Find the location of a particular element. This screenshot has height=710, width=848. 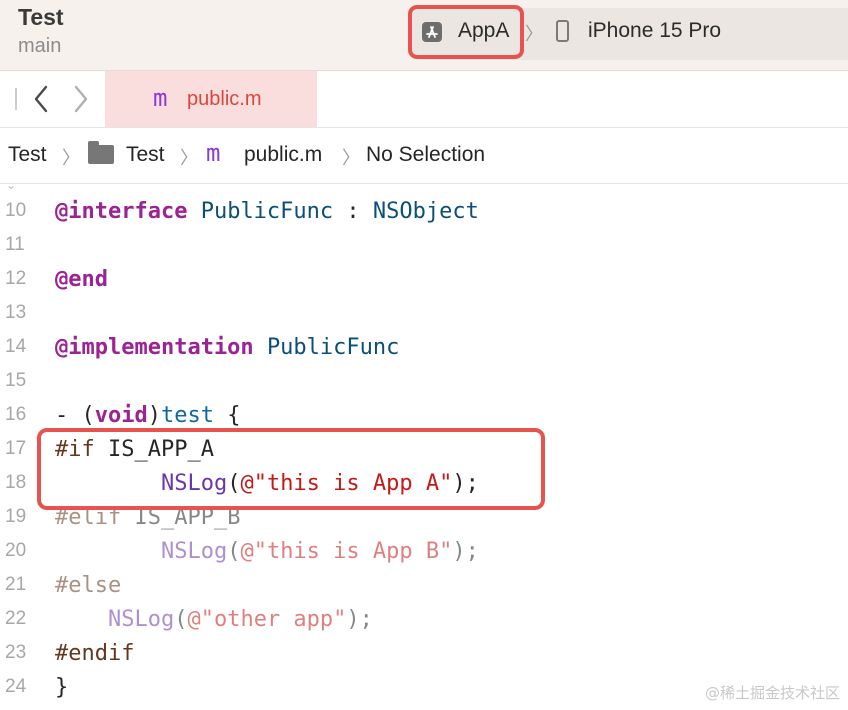

editor-tab-bar: m public.m is located at coordinates (424, 99).